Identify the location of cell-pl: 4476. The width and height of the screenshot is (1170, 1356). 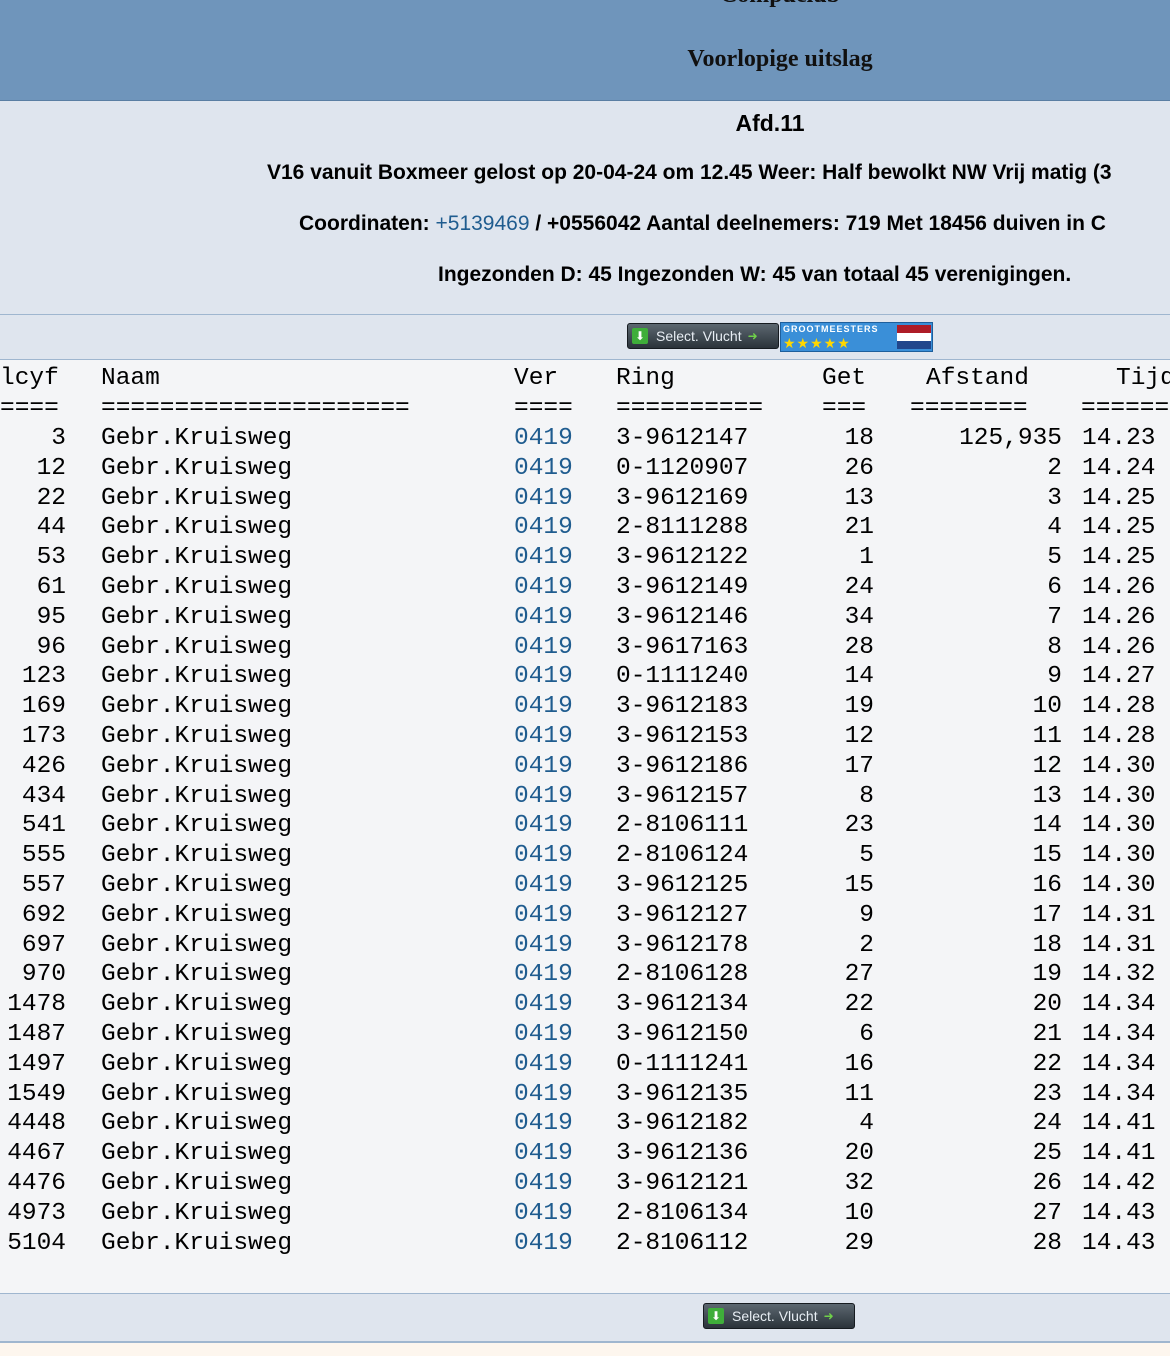
(36, 1183).